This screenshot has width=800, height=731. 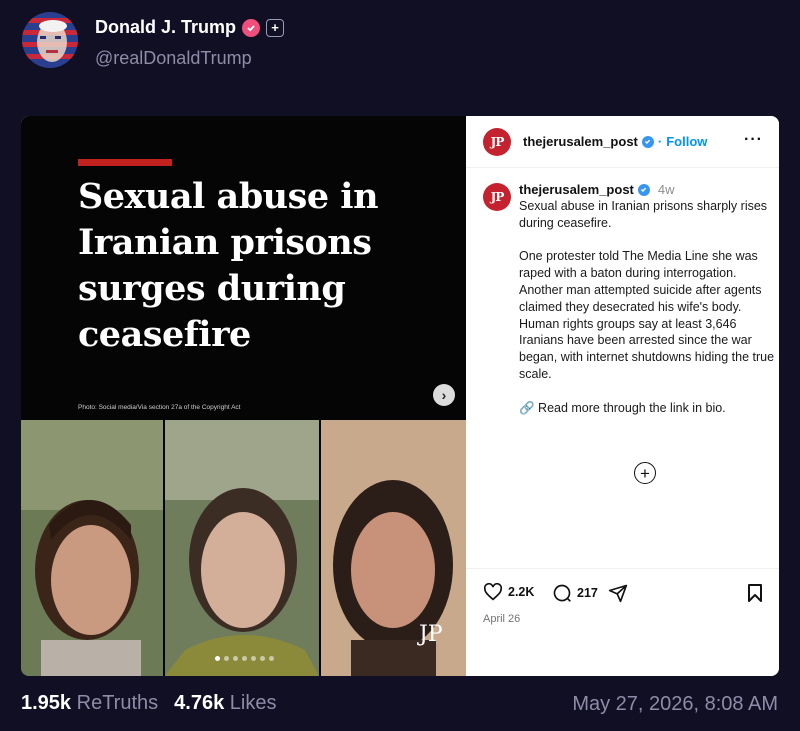 What do you see at coordinates (125, 162) in the screenshot?
I see `headline-accent-bar` at bounding box center [125, 162].